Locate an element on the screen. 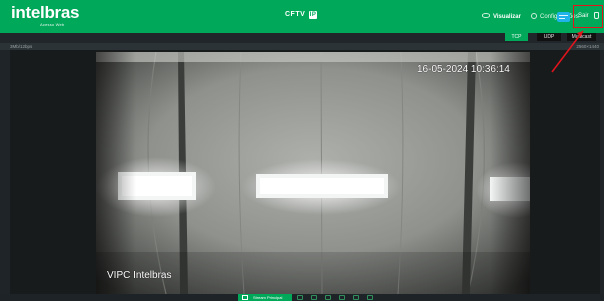  brand-logo-subtitle: Acesso Web is located at coordinates (52, 24).